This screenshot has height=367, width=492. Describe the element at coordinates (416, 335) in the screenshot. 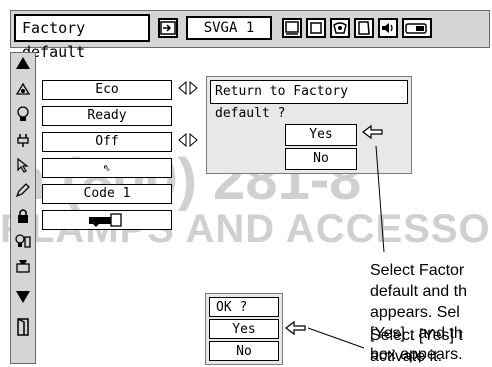

I see `note-line: Select [Yes] t` at that location.